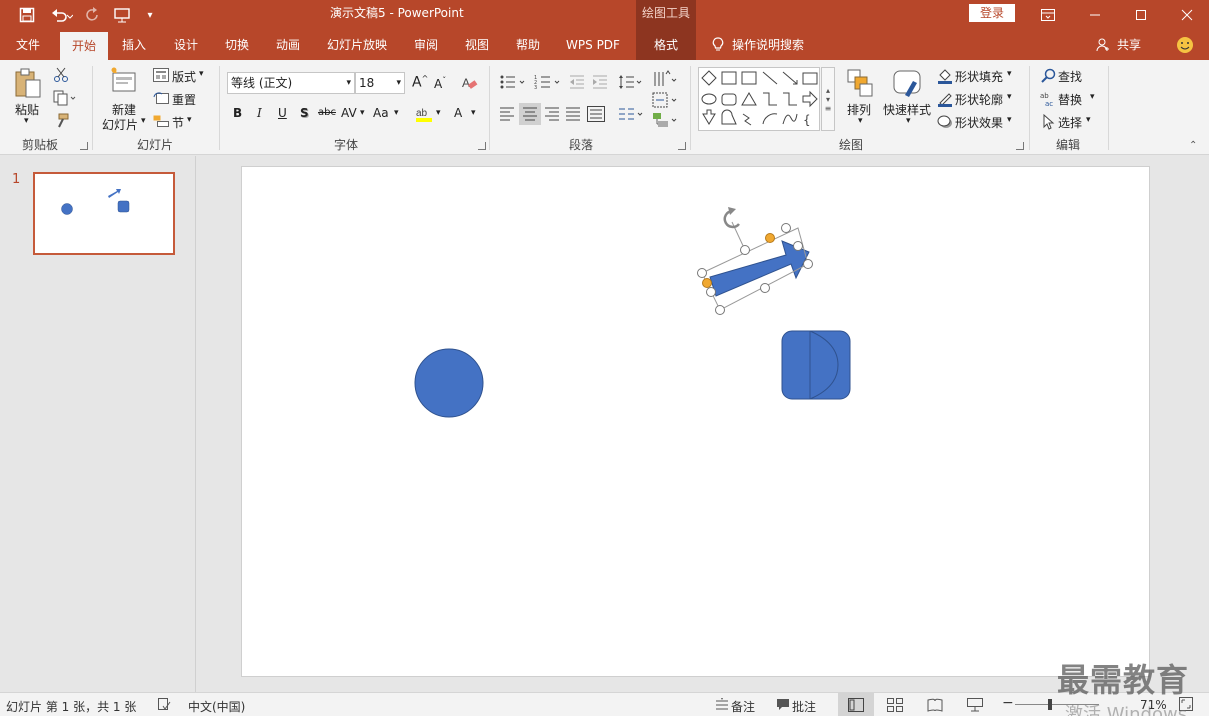 The height and width of the screenshot is (716, 1209). I want to click on decrease-font-icon: Aˇ, so click(440, 83).